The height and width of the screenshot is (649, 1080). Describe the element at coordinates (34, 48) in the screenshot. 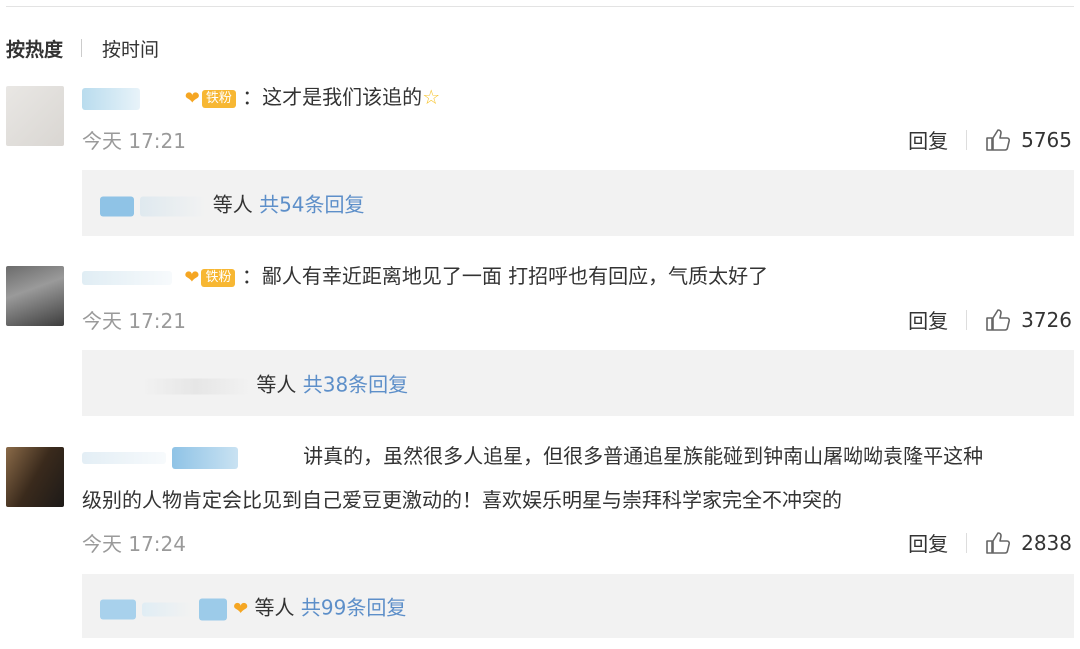

I see `sort-by-hot-tab: 按热度` at that location.